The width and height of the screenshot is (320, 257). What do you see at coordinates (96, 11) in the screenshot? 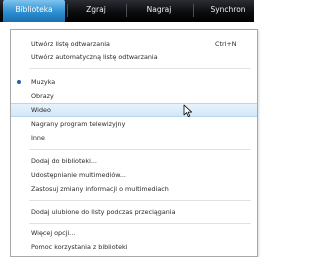
I see `tab-zgraj: Zgraj` at bounding box center [96, 11].